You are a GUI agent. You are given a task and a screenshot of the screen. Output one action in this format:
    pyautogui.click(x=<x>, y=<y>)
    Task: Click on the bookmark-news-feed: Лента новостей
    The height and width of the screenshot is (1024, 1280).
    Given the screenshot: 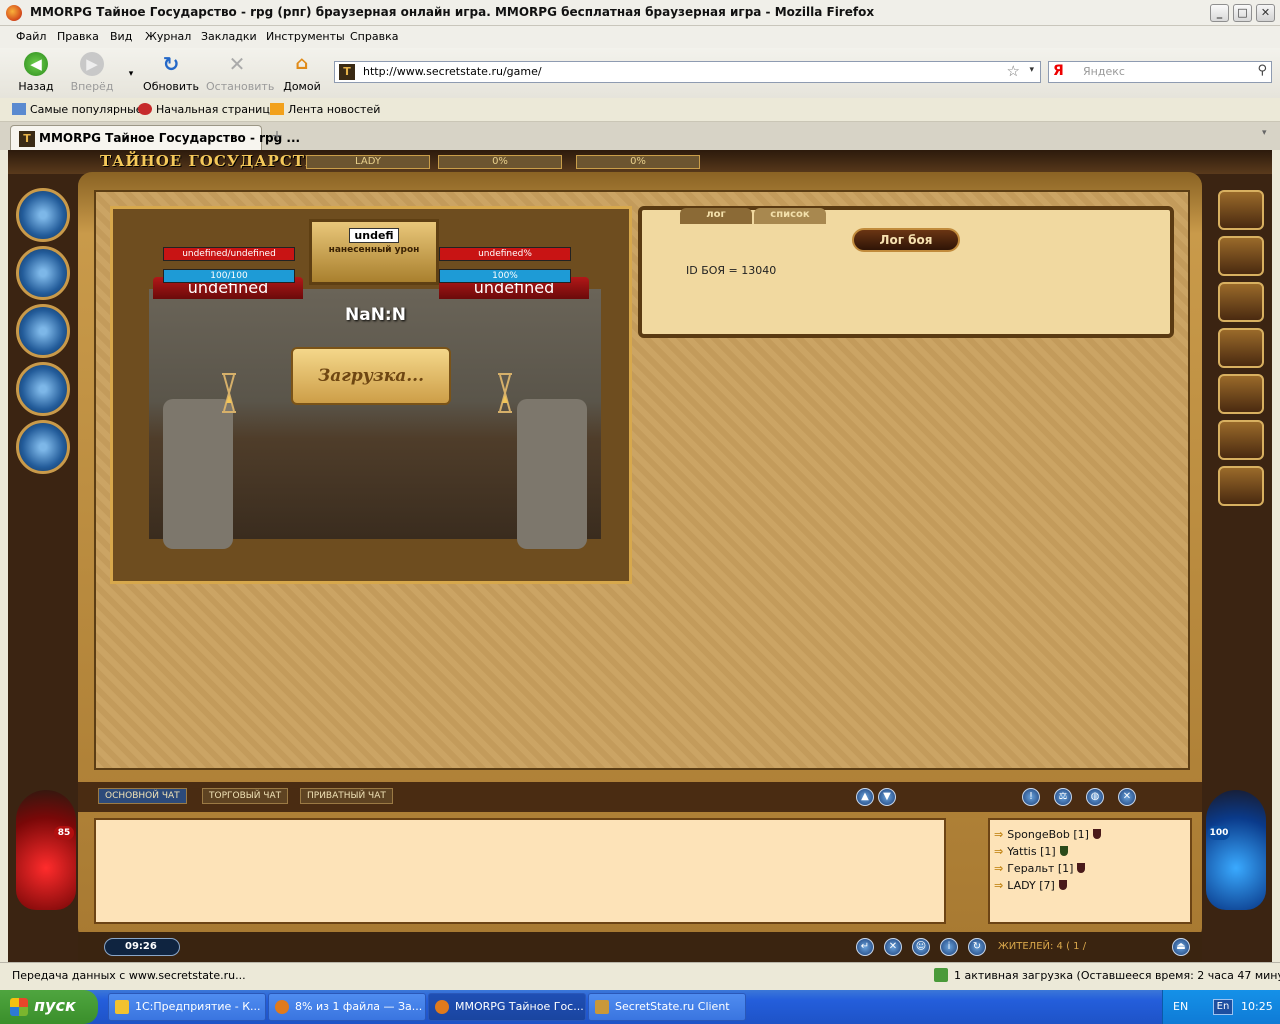 What is the action you would take?
    pyautogui.click(x=325, y=109)
    